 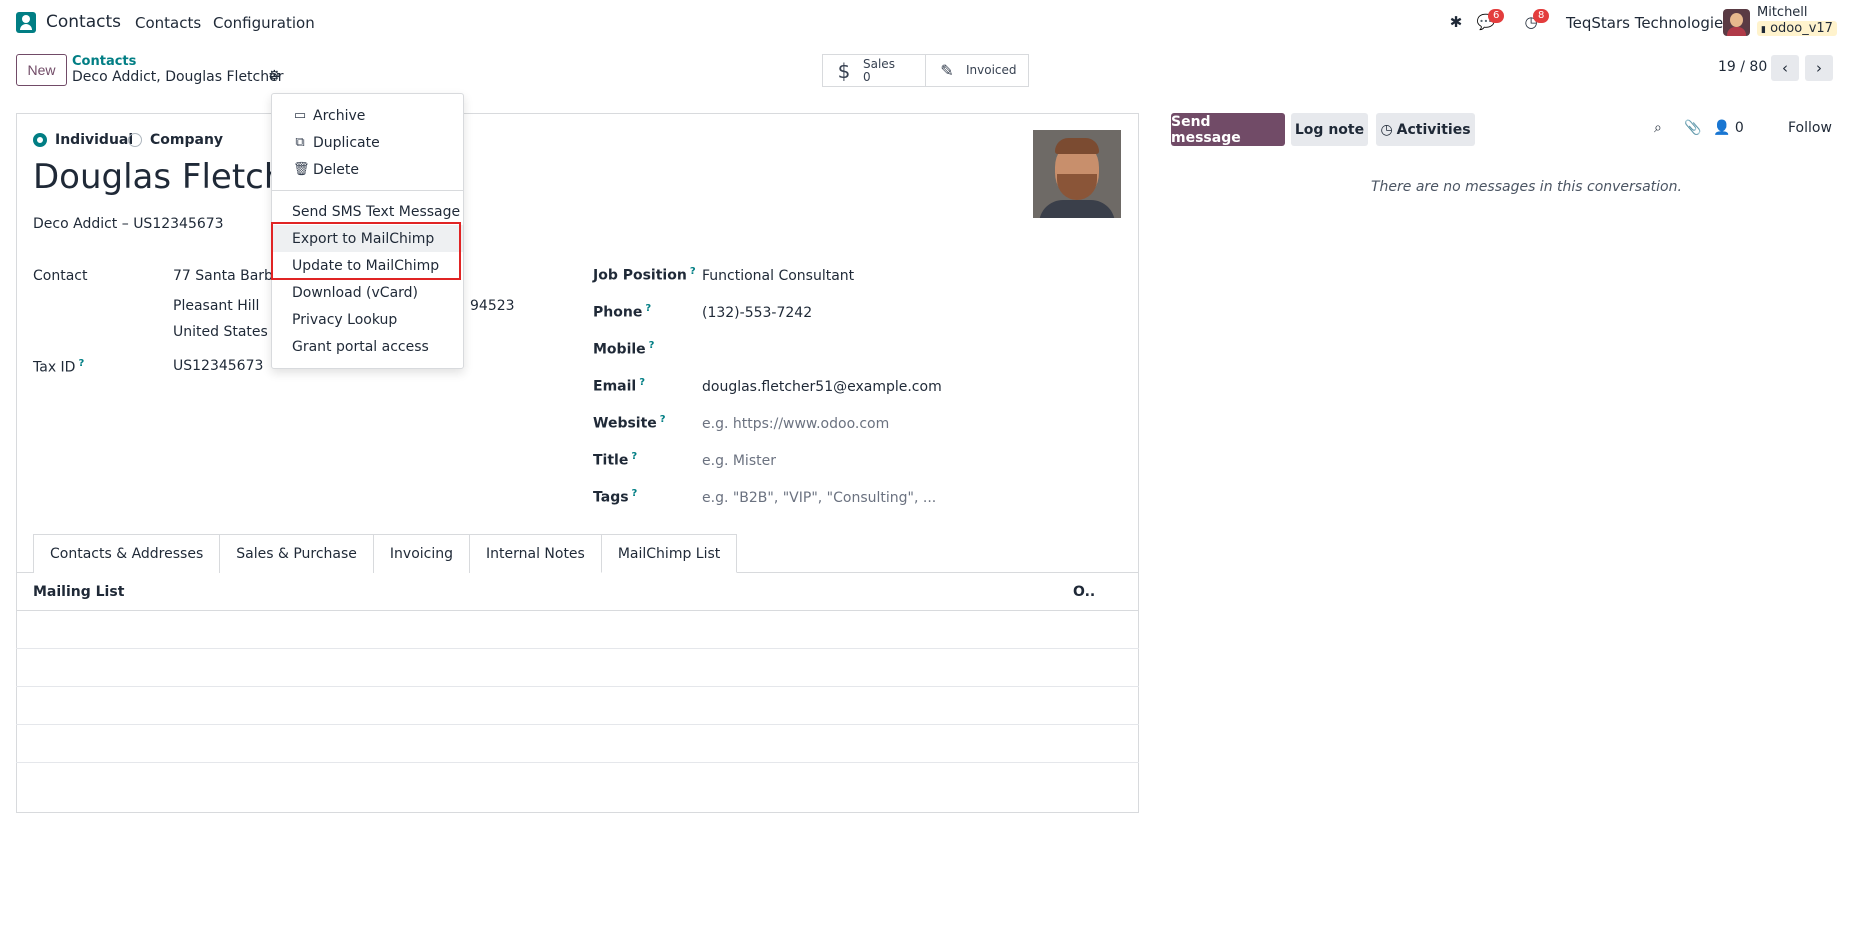 I want to click on activities-button: ◷ Activities, so click(x=1425, y=129).